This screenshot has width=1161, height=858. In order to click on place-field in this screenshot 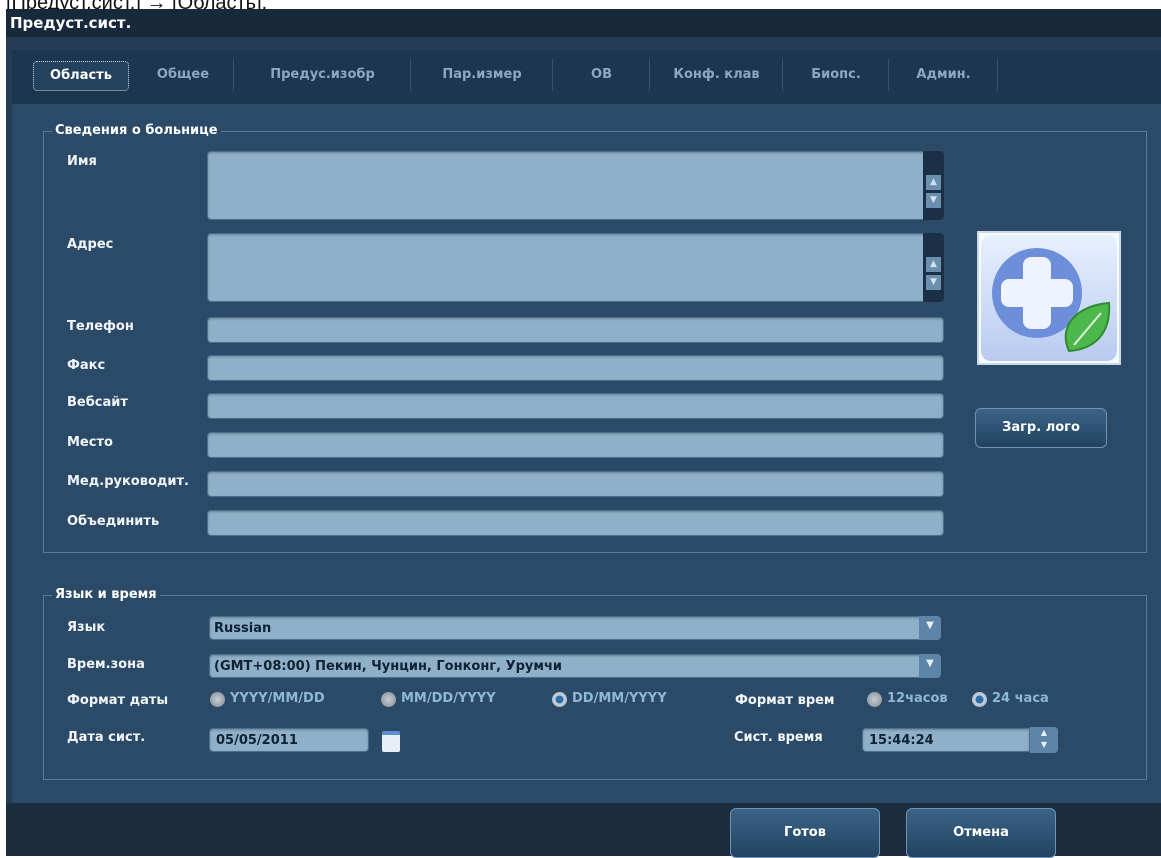, I will do `click(575, 445)`.